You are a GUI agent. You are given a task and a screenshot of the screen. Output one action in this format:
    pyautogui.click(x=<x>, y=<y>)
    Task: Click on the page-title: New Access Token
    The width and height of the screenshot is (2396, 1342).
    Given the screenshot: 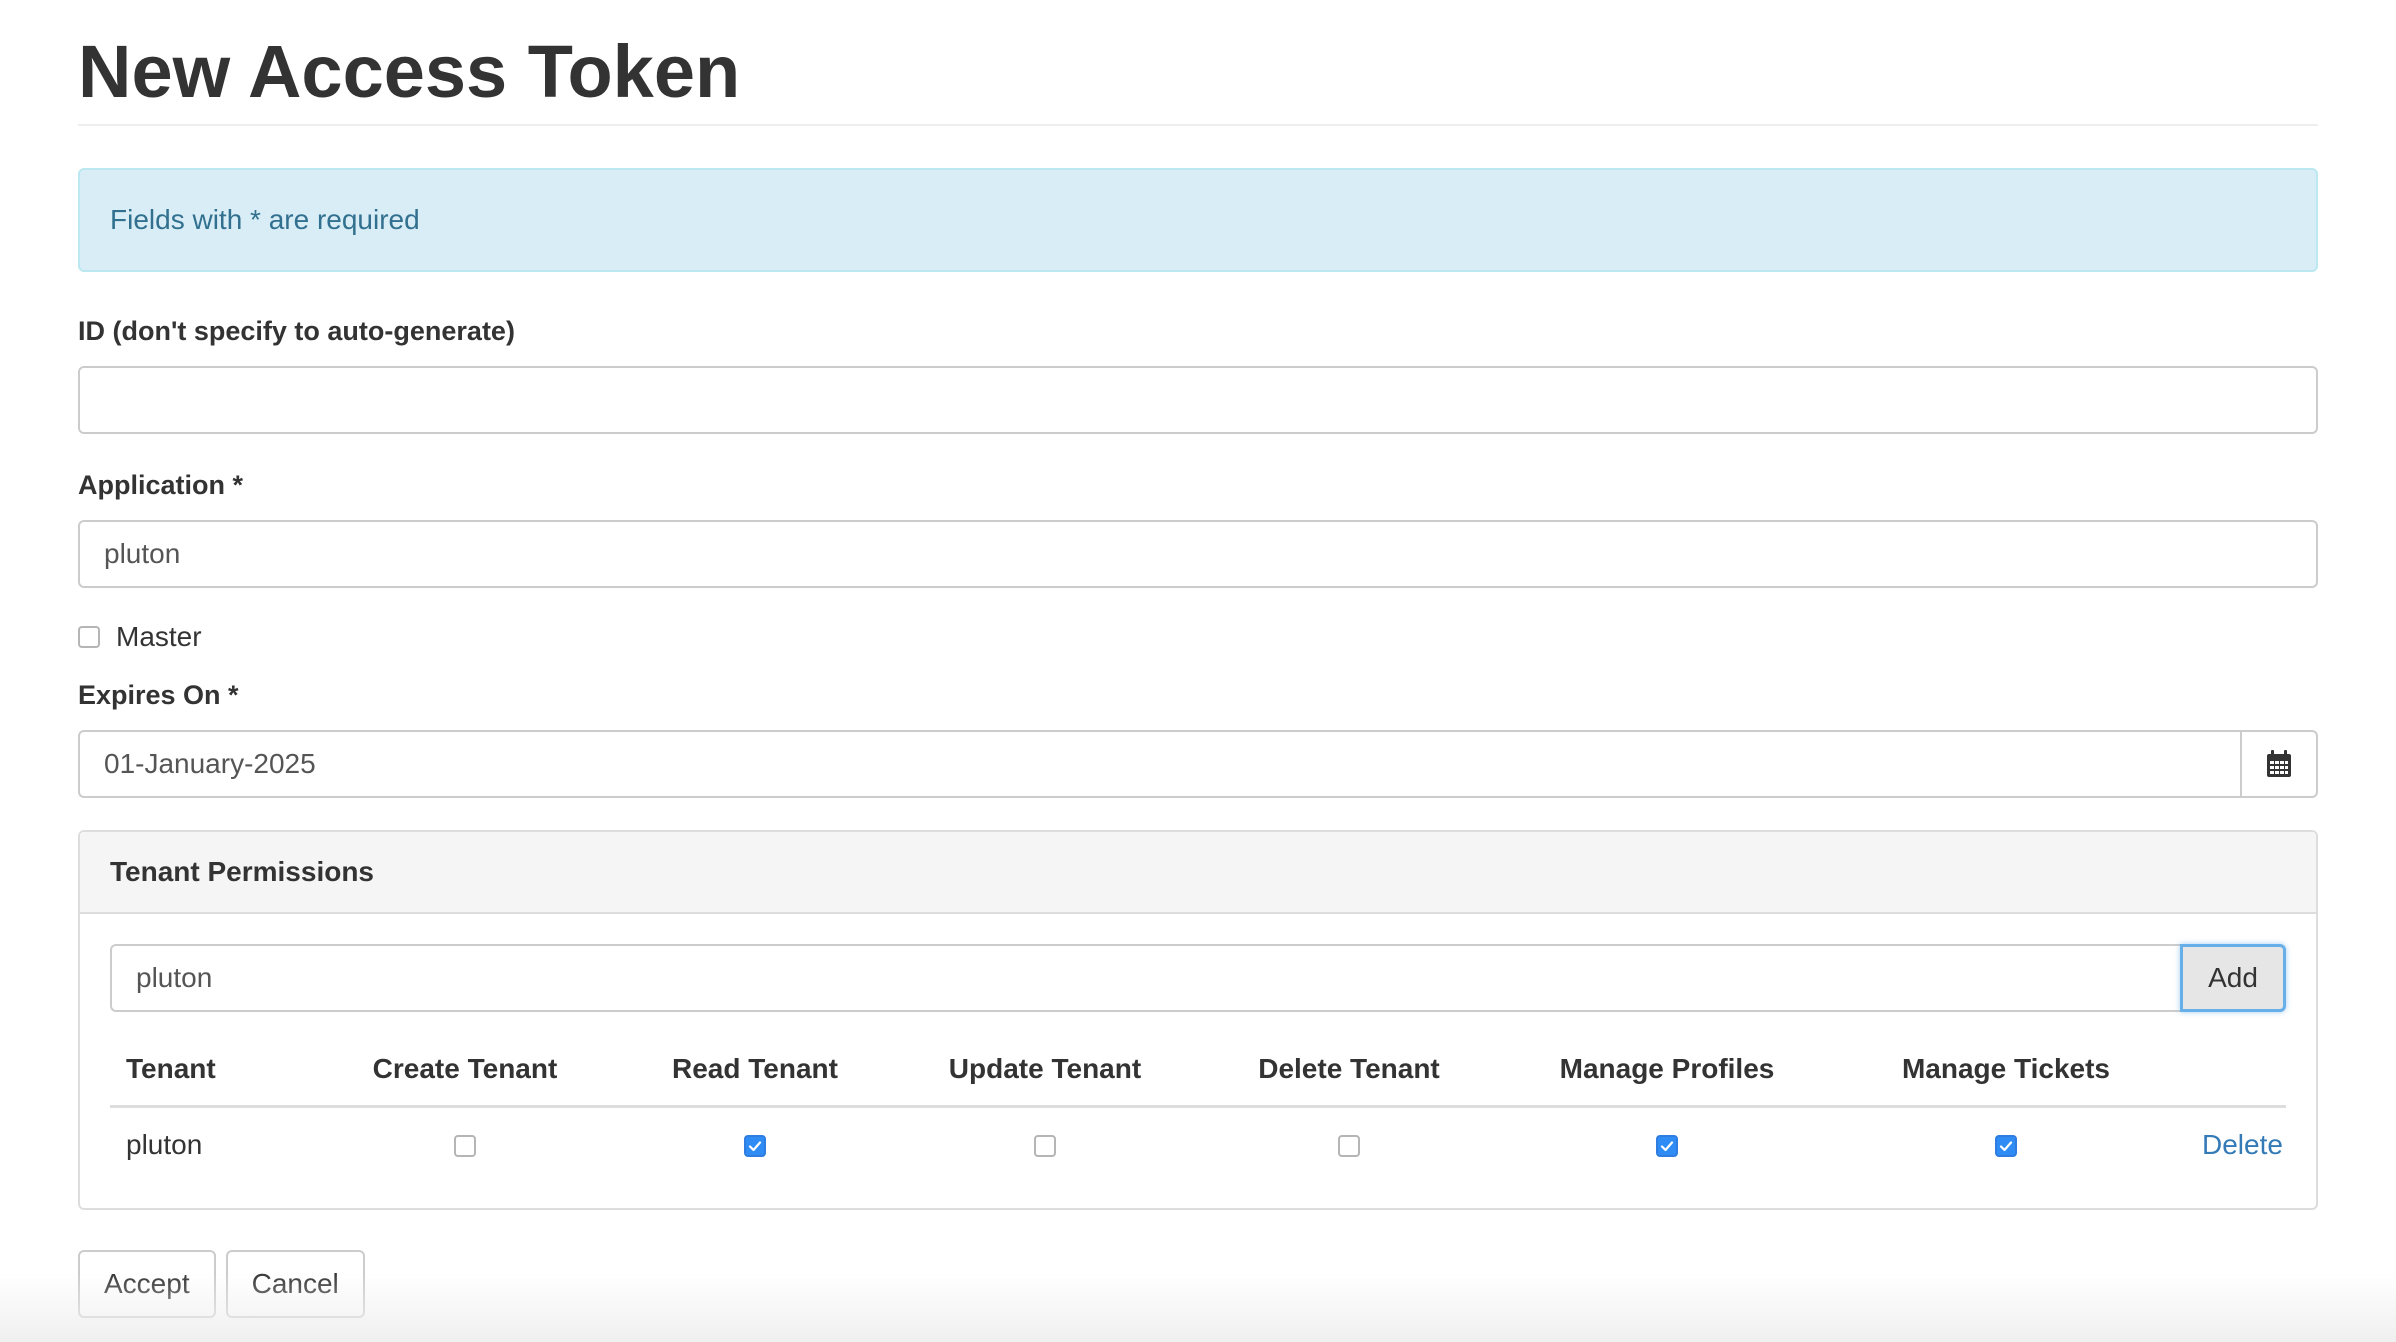 What is the action you would take?
    pyautogui.click(x=1198, y=63)
    